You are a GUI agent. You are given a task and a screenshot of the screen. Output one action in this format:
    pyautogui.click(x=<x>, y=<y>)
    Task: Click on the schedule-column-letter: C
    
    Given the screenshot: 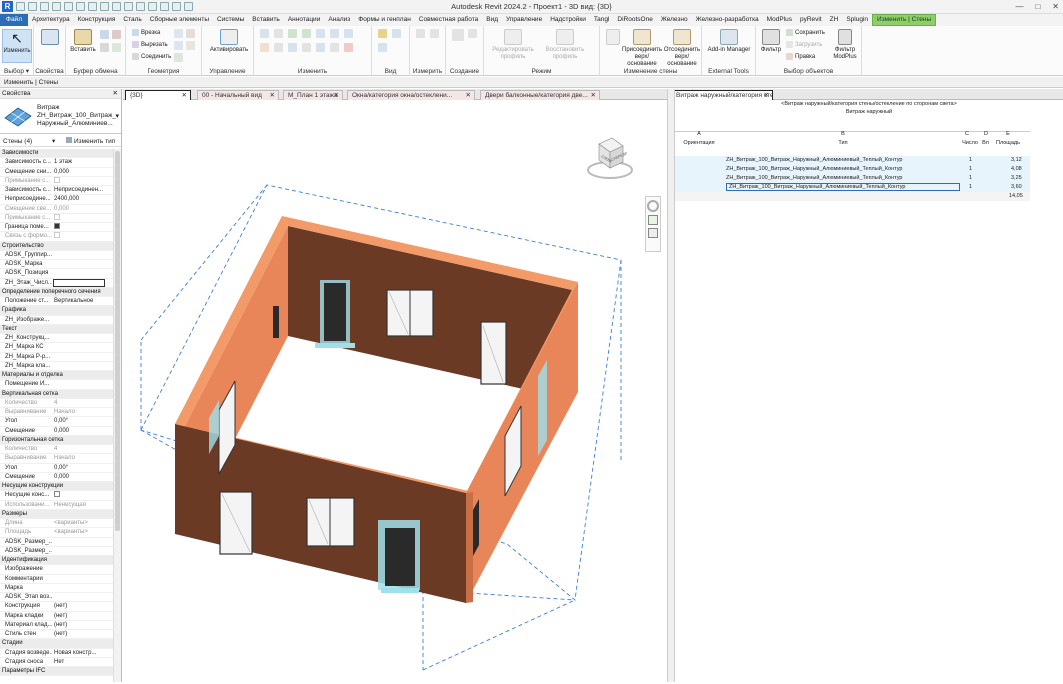 What is the action you would take?
    pyautogui.click(x=967, y=134)
    